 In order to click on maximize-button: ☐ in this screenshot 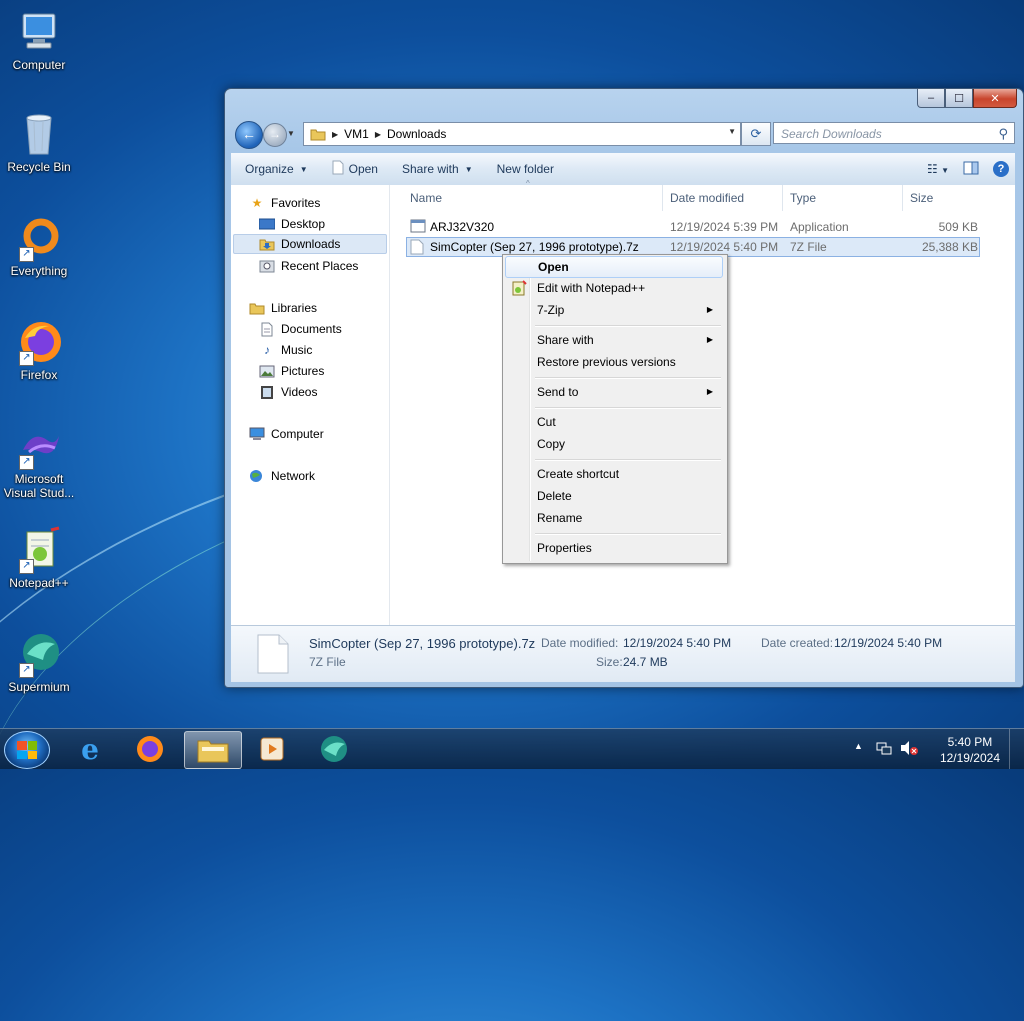, I will do `click(959, 98)`.